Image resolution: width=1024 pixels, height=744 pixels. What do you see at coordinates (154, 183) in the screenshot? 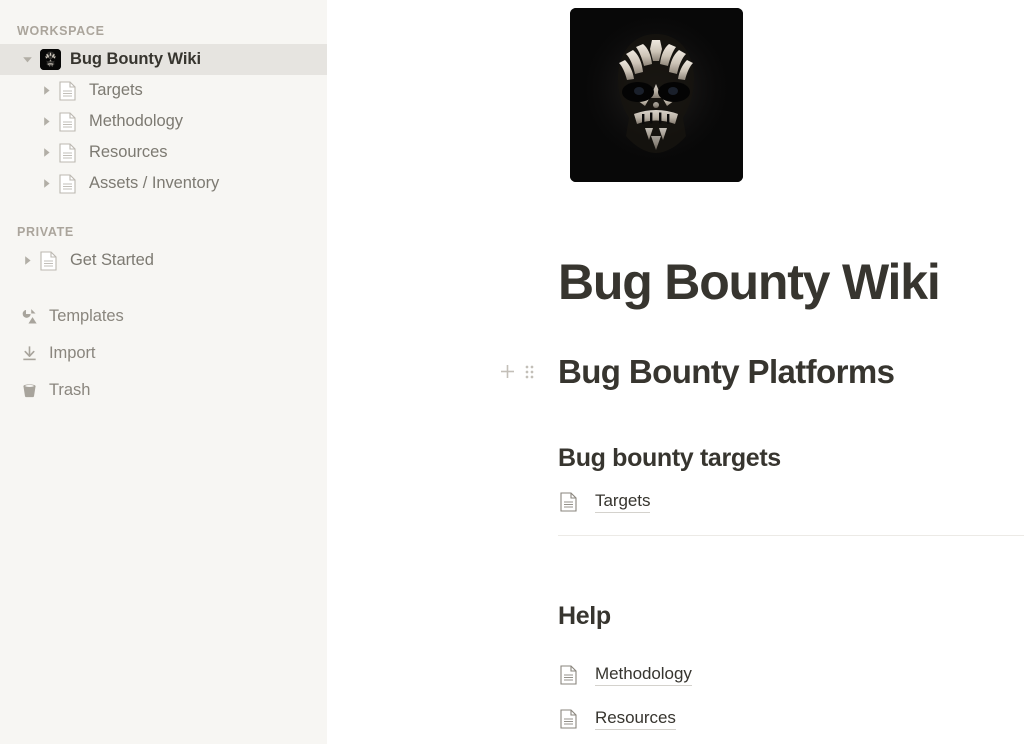
I see `sidebar-item-label: Assets / Inventory` at bounding box center [154, 183].